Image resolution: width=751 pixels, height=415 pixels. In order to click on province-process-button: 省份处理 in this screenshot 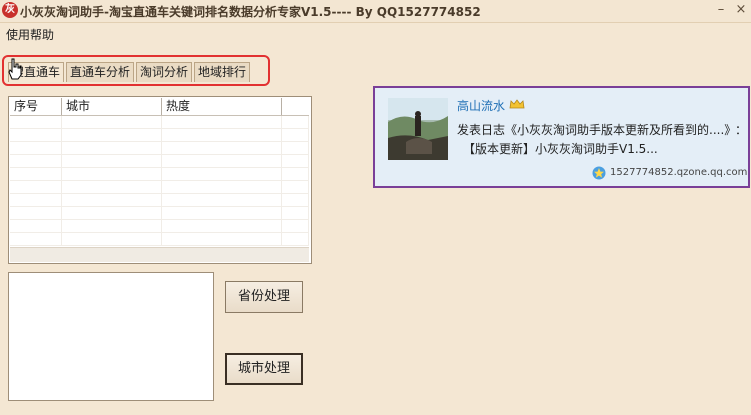, I will do `click(264, 297)`.